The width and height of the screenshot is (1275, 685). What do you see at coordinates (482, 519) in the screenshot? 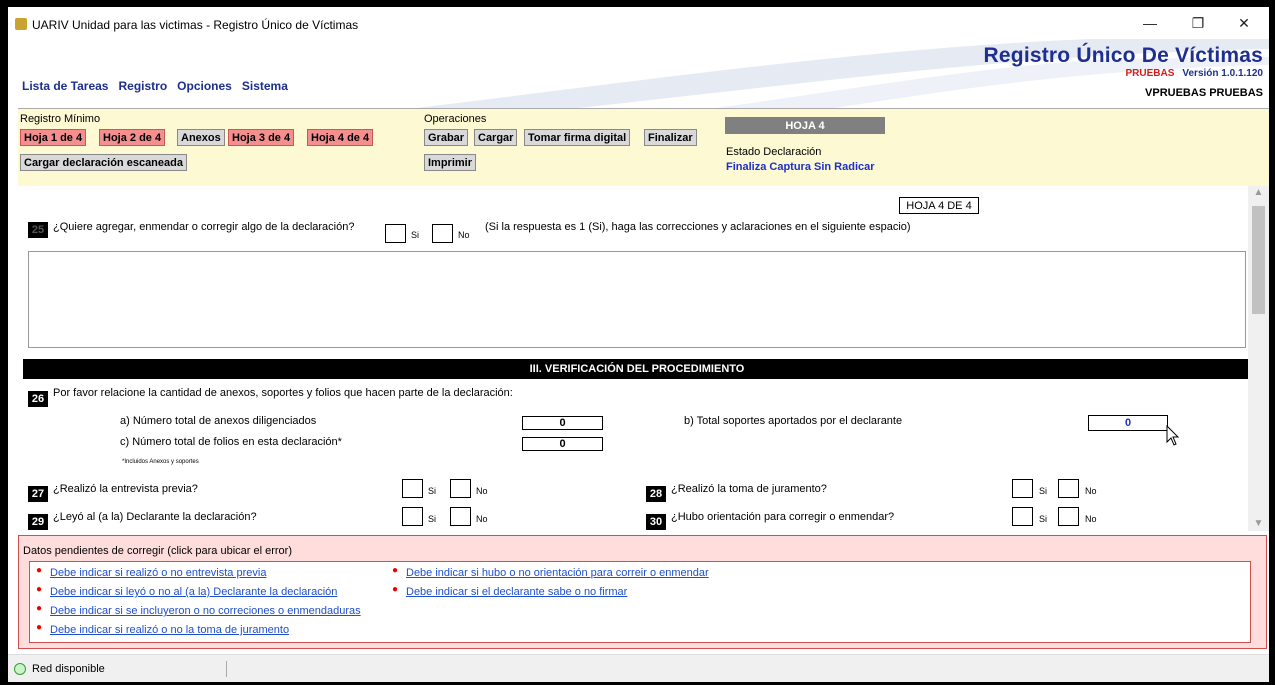
I see `q29-no-label: No` at bounding box center [482, 519].